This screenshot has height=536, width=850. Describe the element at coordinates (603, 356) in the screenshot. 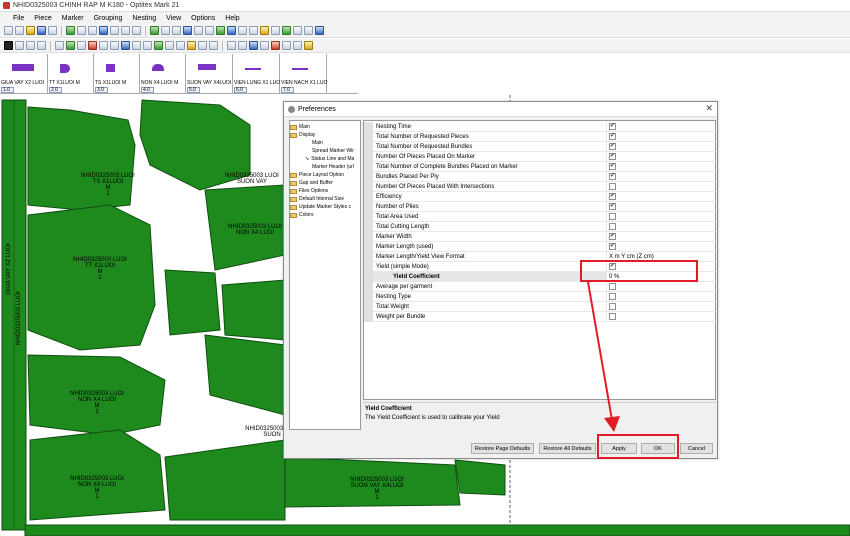

I see `annotation-arrow` at that location.